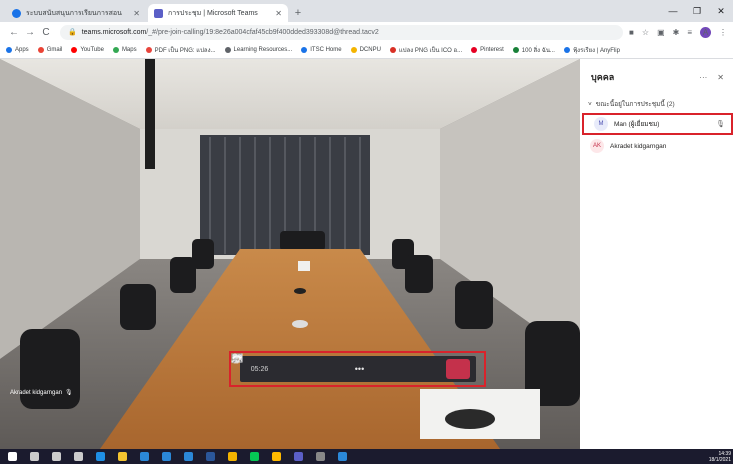 The width and height of the screenshot is (733, 464). I want to click on cortana-icon, so click(56, 456).